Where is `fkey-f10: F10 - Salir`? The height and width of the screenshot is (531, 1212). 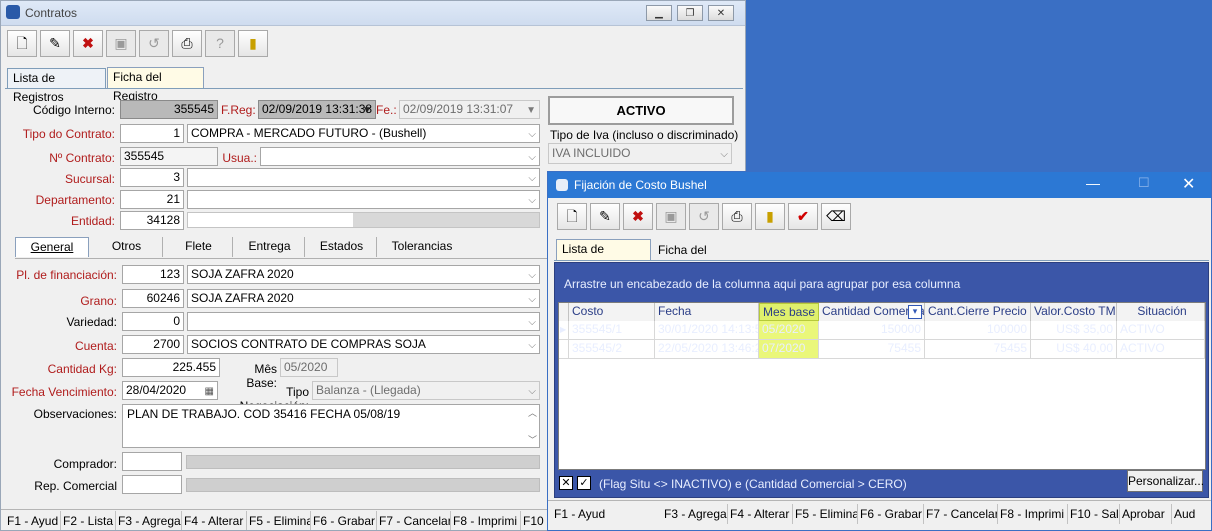
fkey-f10: F10 - Salir is located at coordinates (1094, 514).